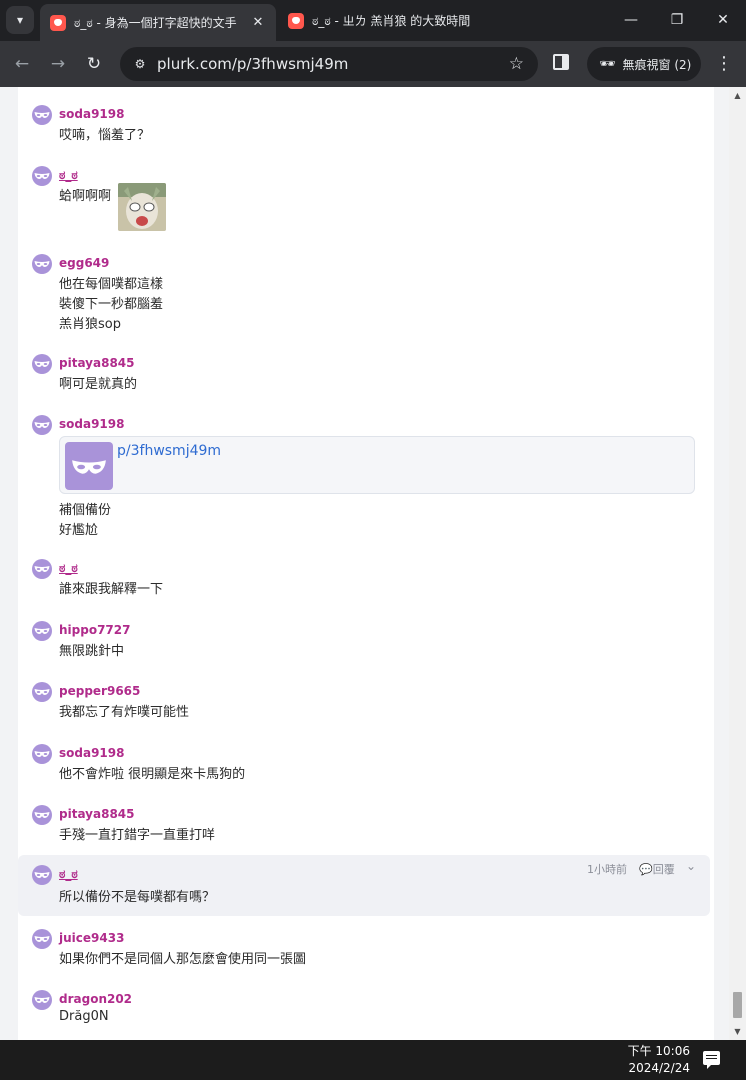  Describe the element at coordinates (646, 869) in the screenshot. I see `speech-bubble-icon: 💬` at that location.